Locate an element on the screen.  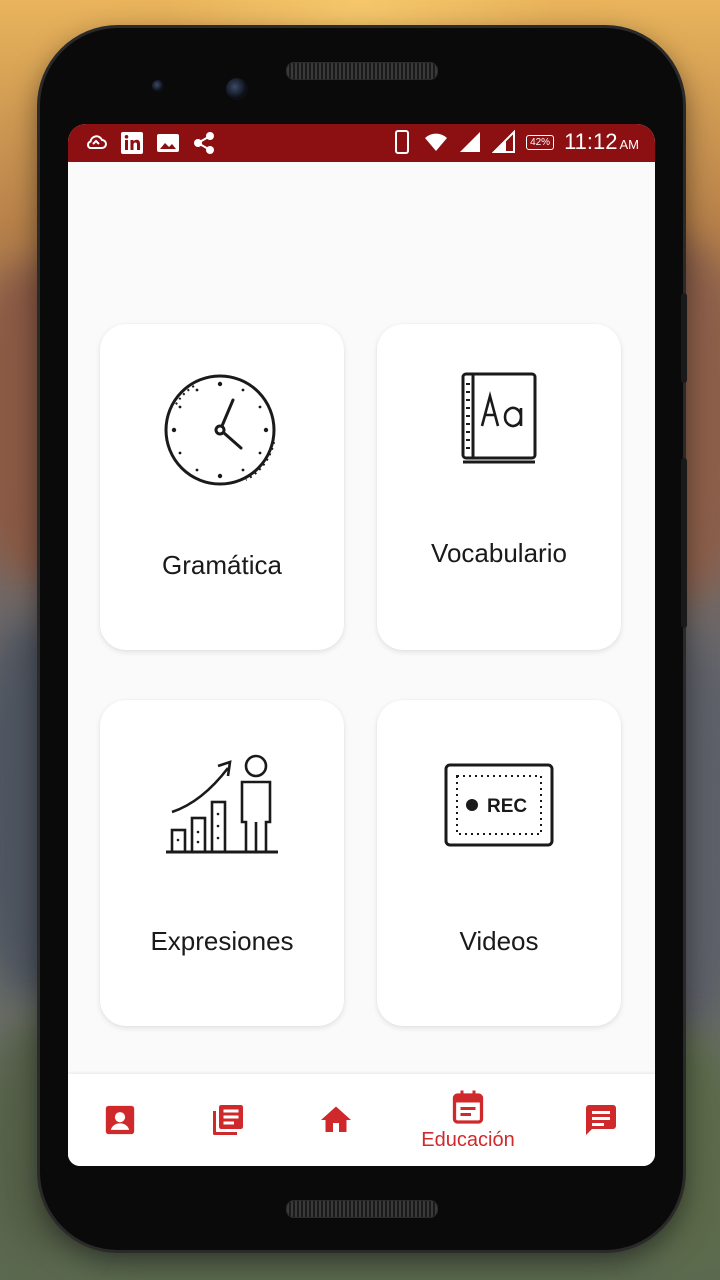
card-expresiones: Expresiones is located at coordinates (222, 863).